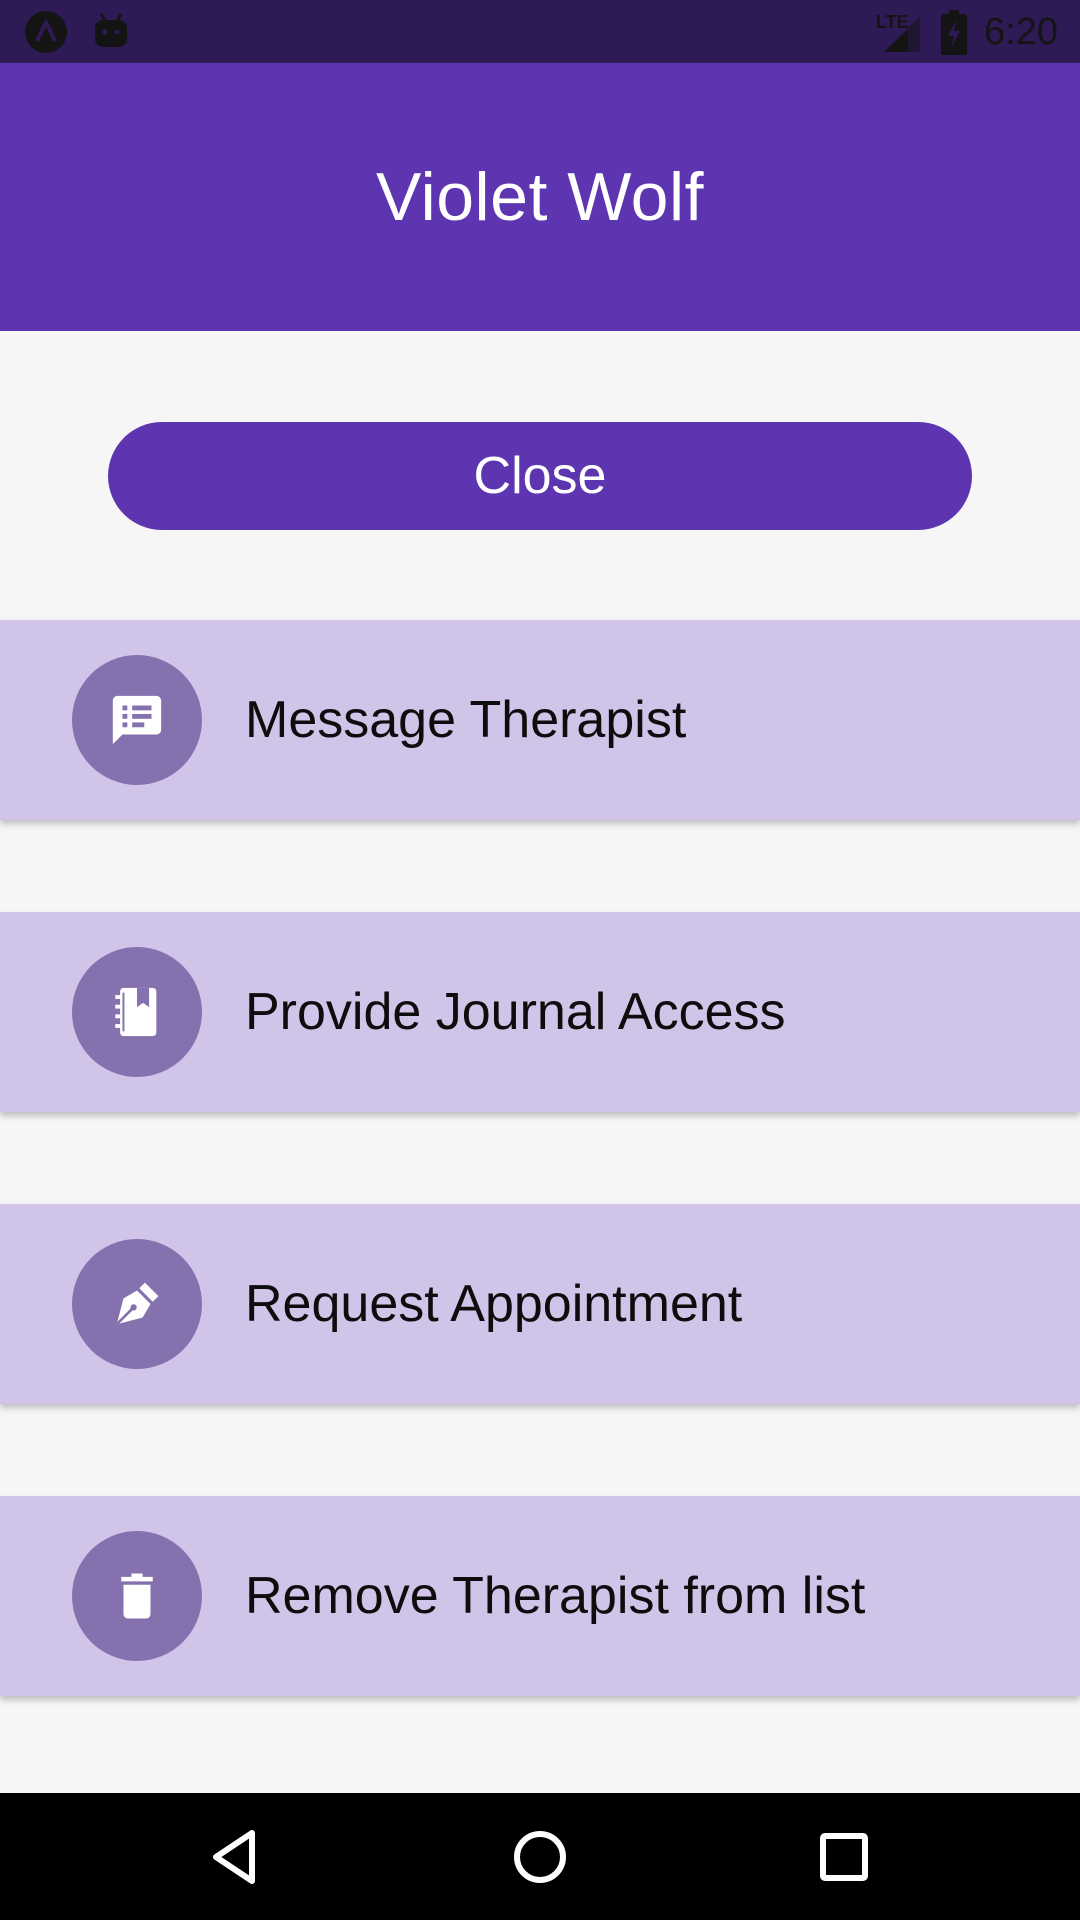  What do you see at coordinates (540, 31) in the screenshot?
I see `status-bar: LTE 6:20` at bounding box center [540, 31].